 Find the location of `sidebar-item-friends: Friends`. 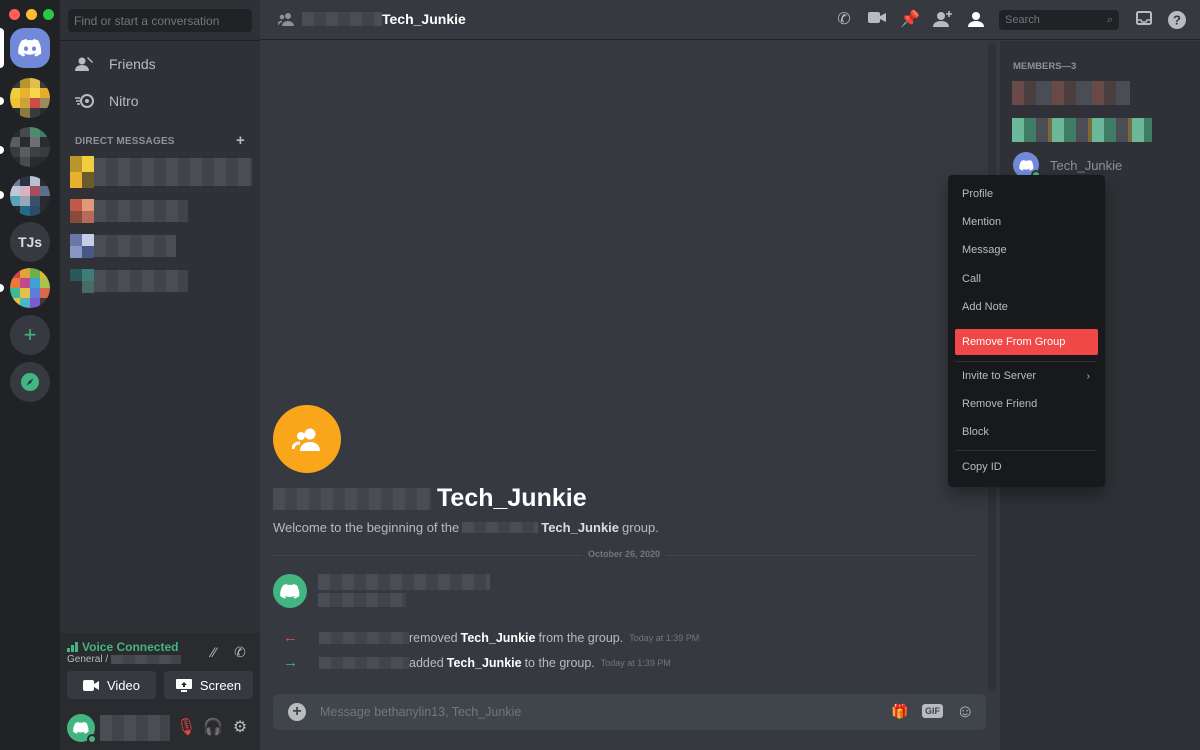

sidebar-item-friends: Friends is located at coordinates (115, 64).